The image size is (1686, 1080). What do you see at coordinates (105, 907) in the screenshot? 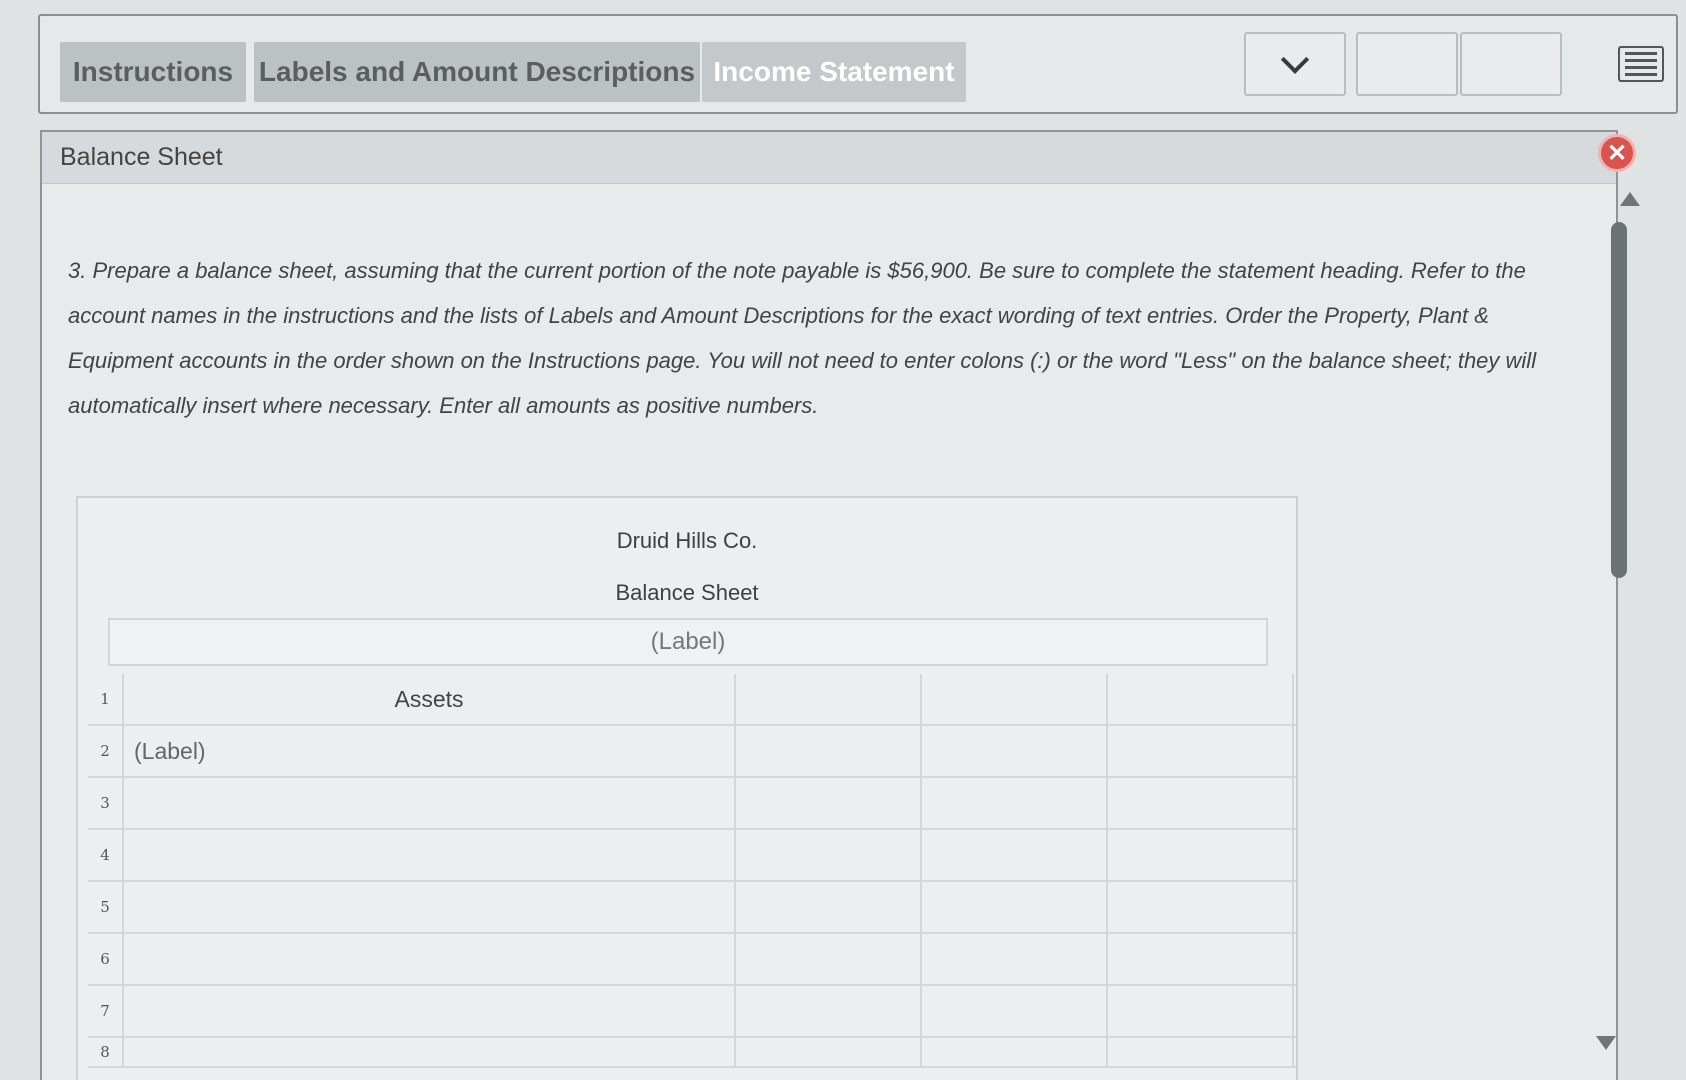
I see `row-number: 5` at bounding box center [105, 907].